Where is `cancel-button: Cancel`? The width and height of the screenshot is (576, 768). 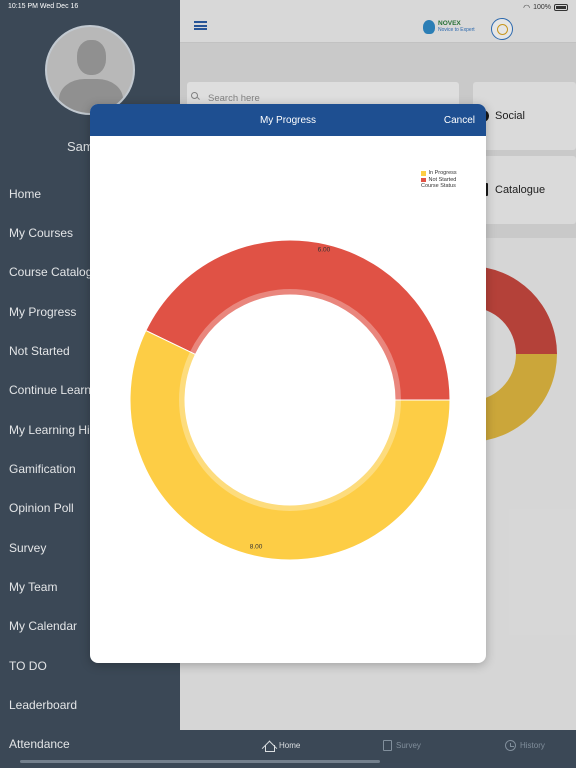 cancel-button: Cancel is located at coordinates (459, 120).